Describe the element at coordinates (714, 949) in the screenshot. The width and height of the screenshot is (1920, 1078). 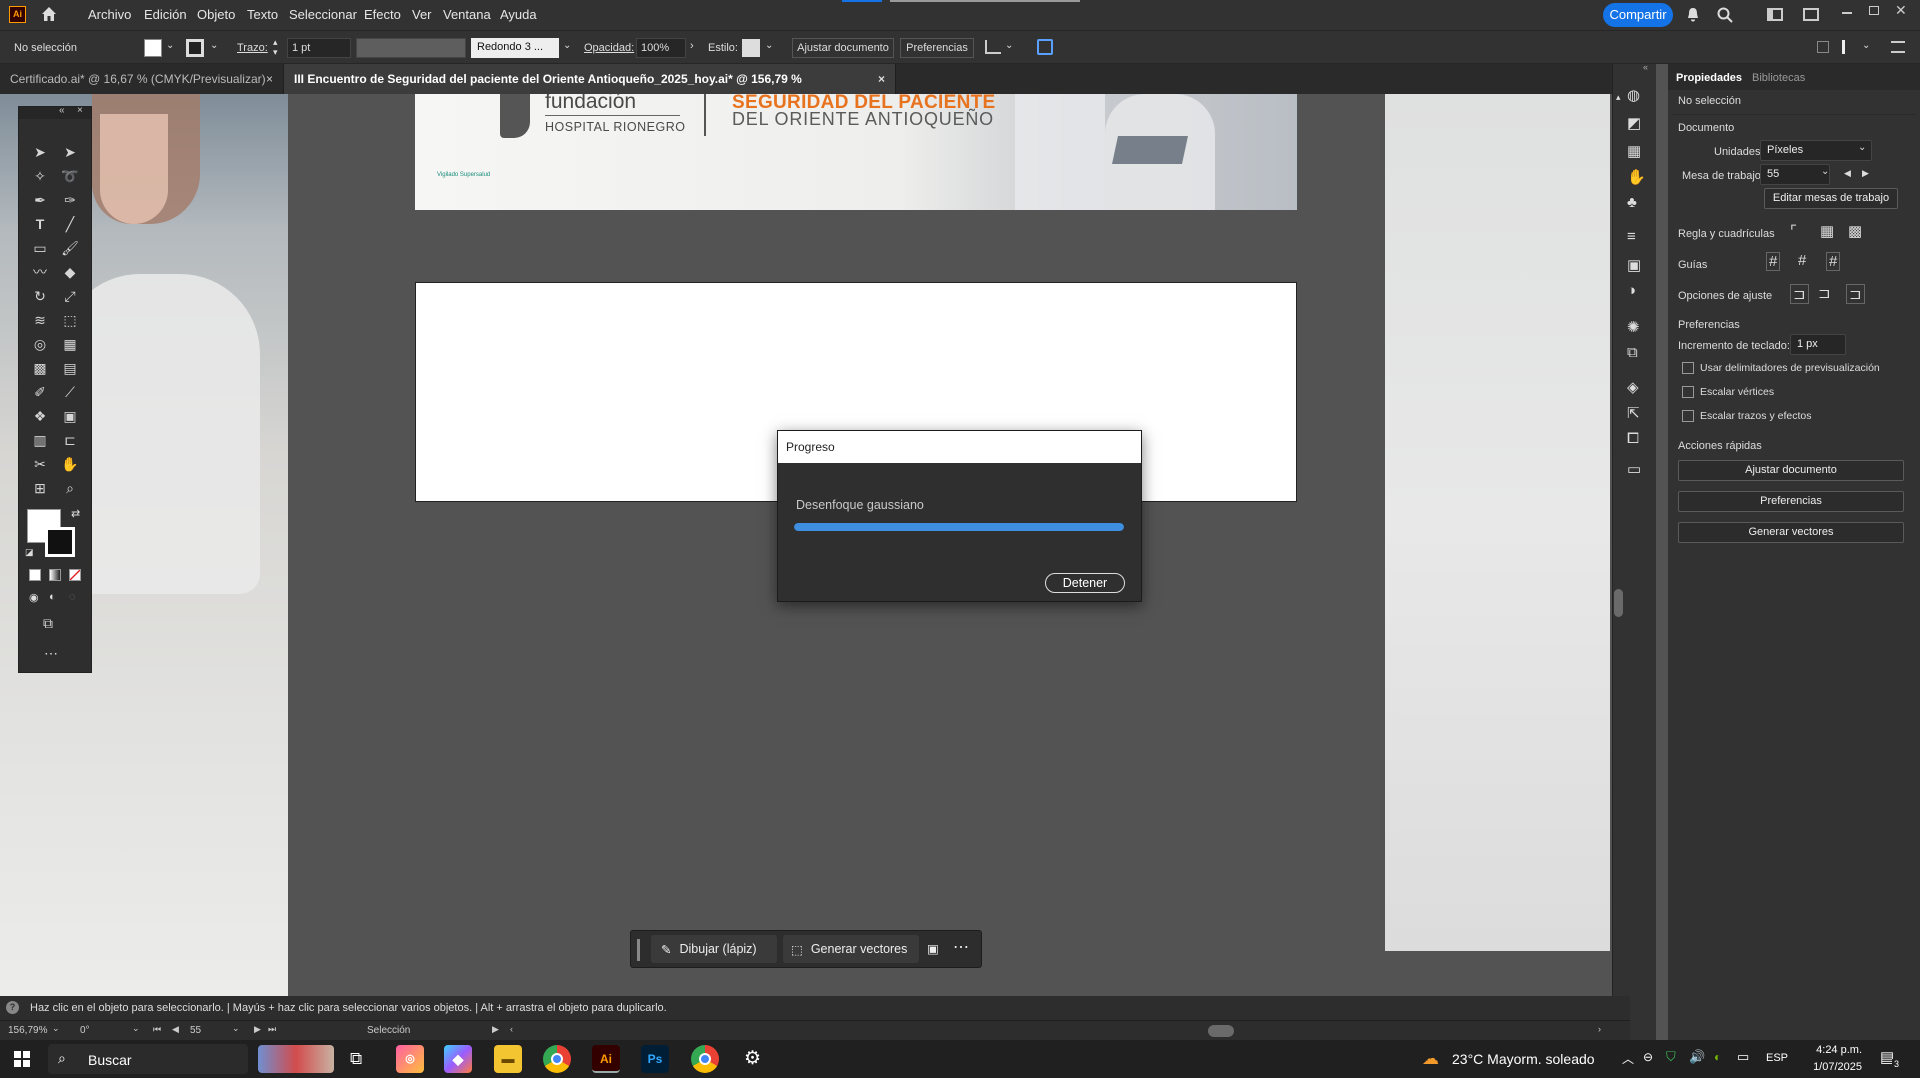
I see `draw-pencil-button: ✎ Dibujar (lápiz)` at that location.